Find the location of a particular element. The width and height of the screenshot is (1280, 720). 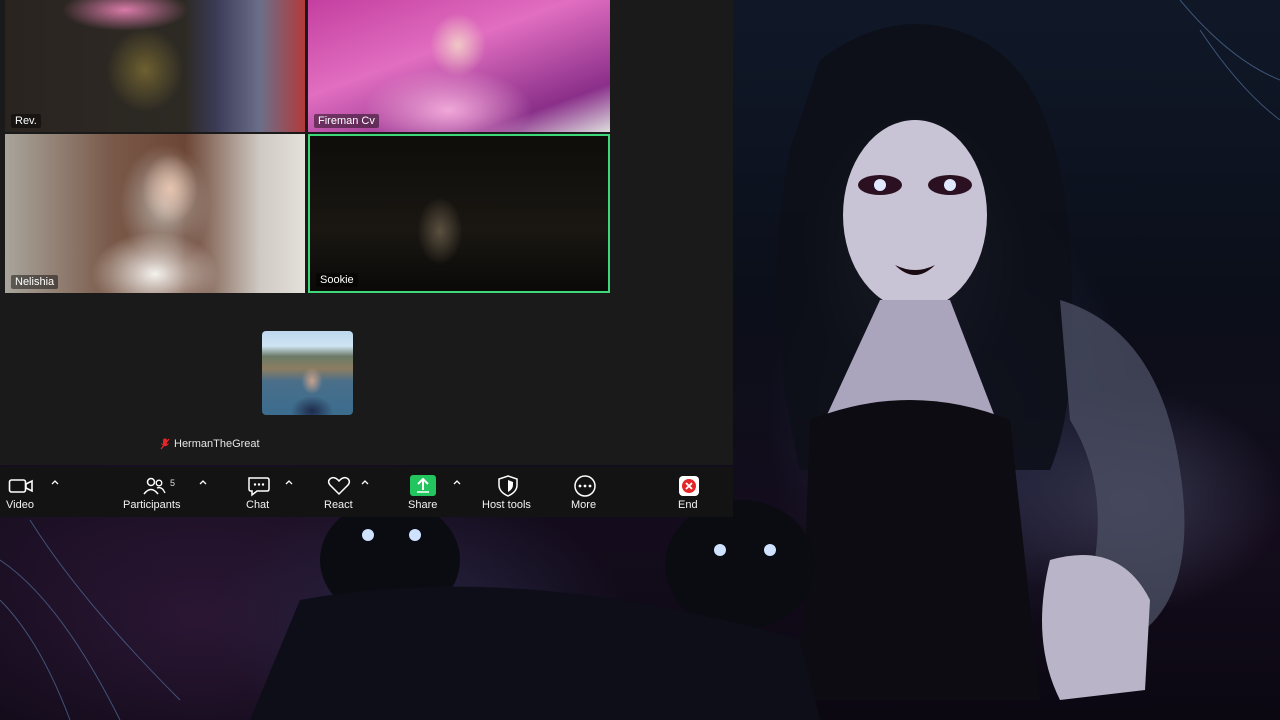

participants-label: Participants is located at coordinates (152, 505).